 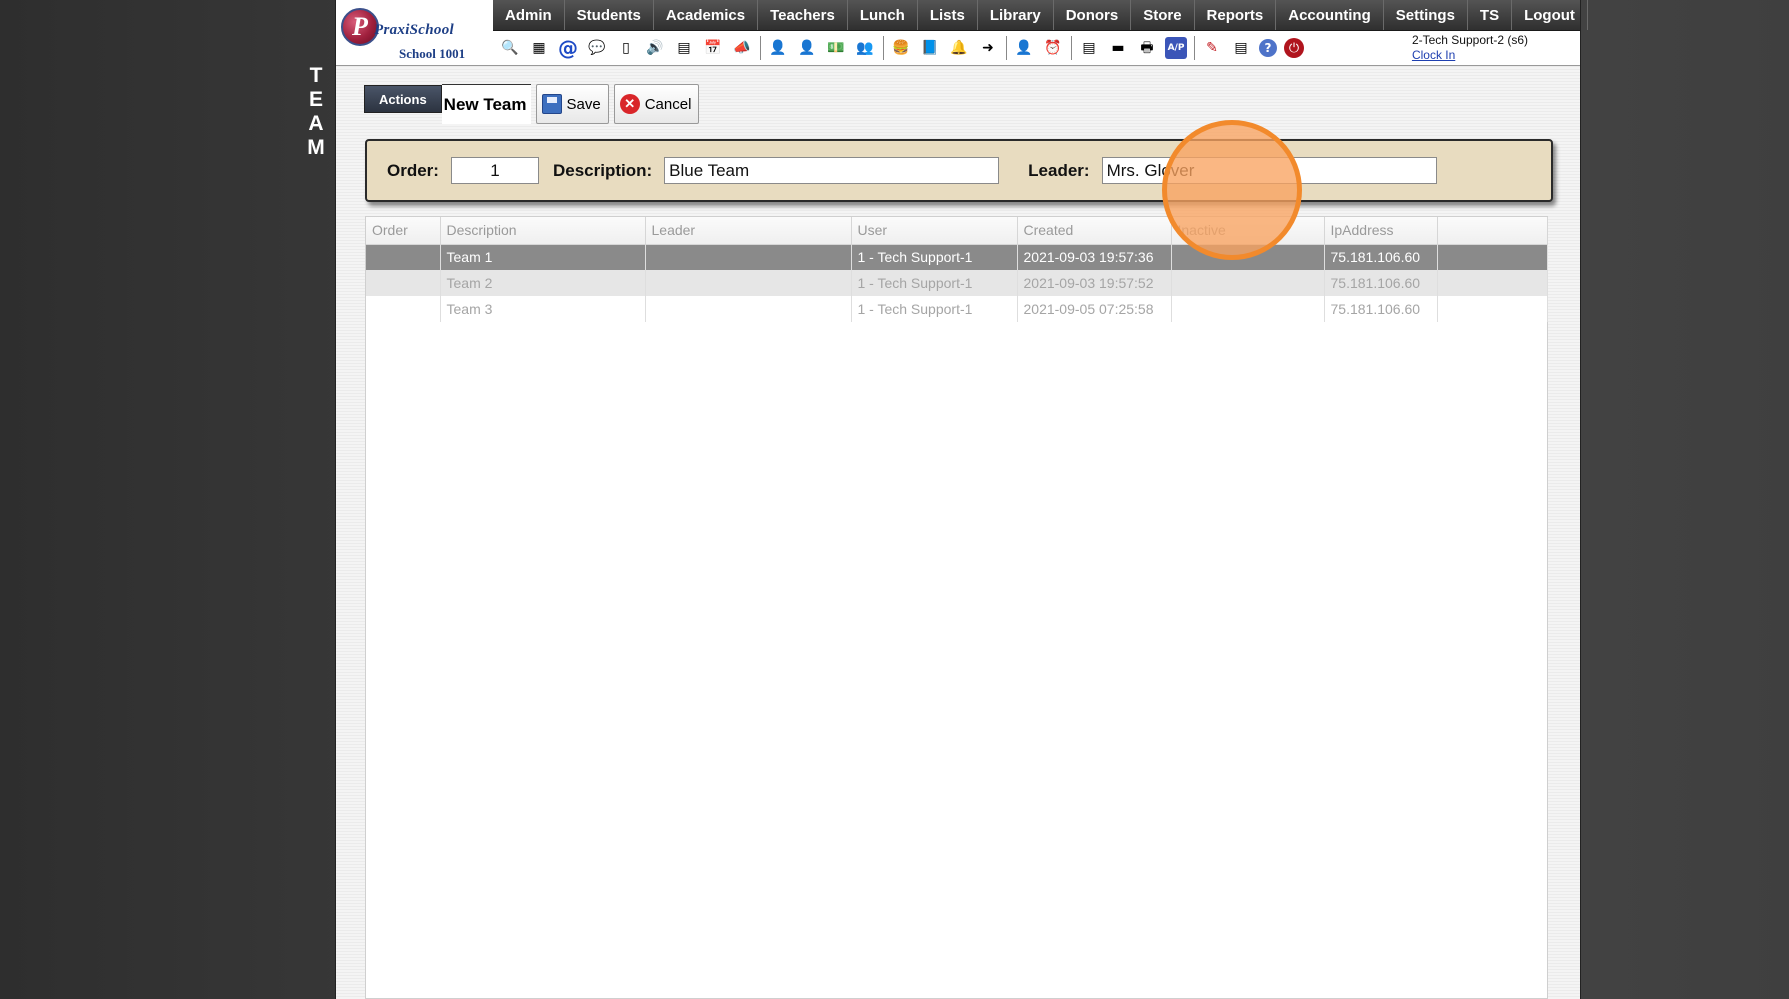 I want to click on menu-item-donors: Donors, so click(x=1093, y=15).